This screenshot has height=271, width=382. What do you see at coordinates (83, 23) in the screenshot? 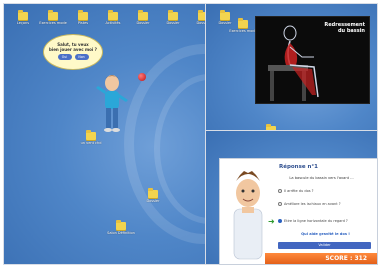
I see `folder-label: Pistes` at bounding box center [83, 23].